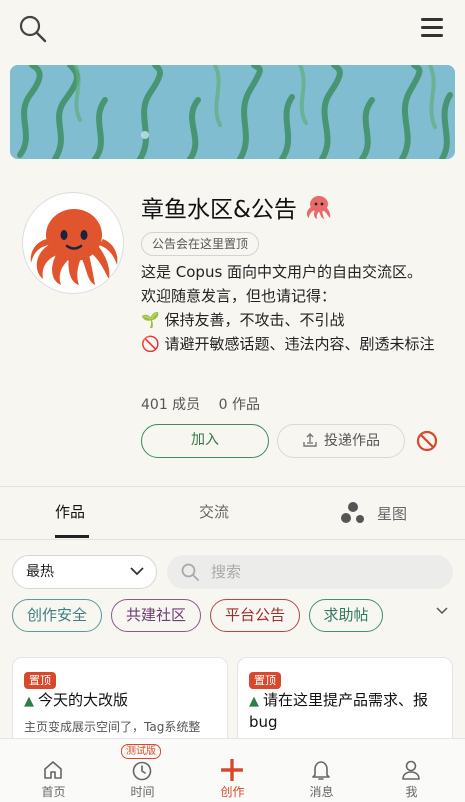  What do you see at coordinates (171, 405) in the screenshot?
I see `member-count: 401 成员` at bounding box center [171, 405].